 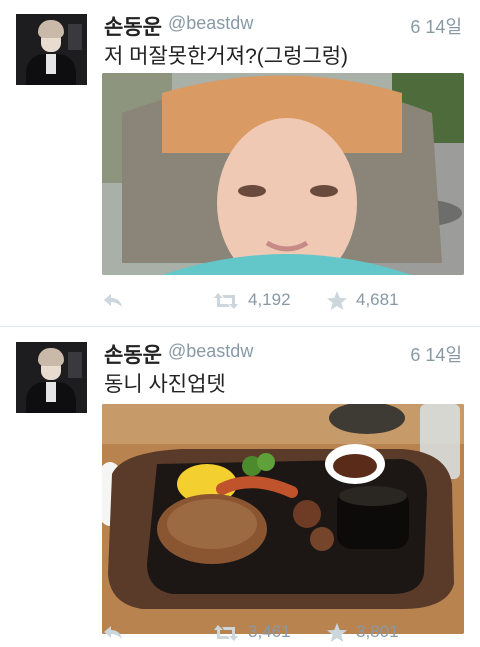 What do you see at coordinates (377, 631) in the screenshot?
I see `favorite-count: 3,801` at bounding box center [377, 631].